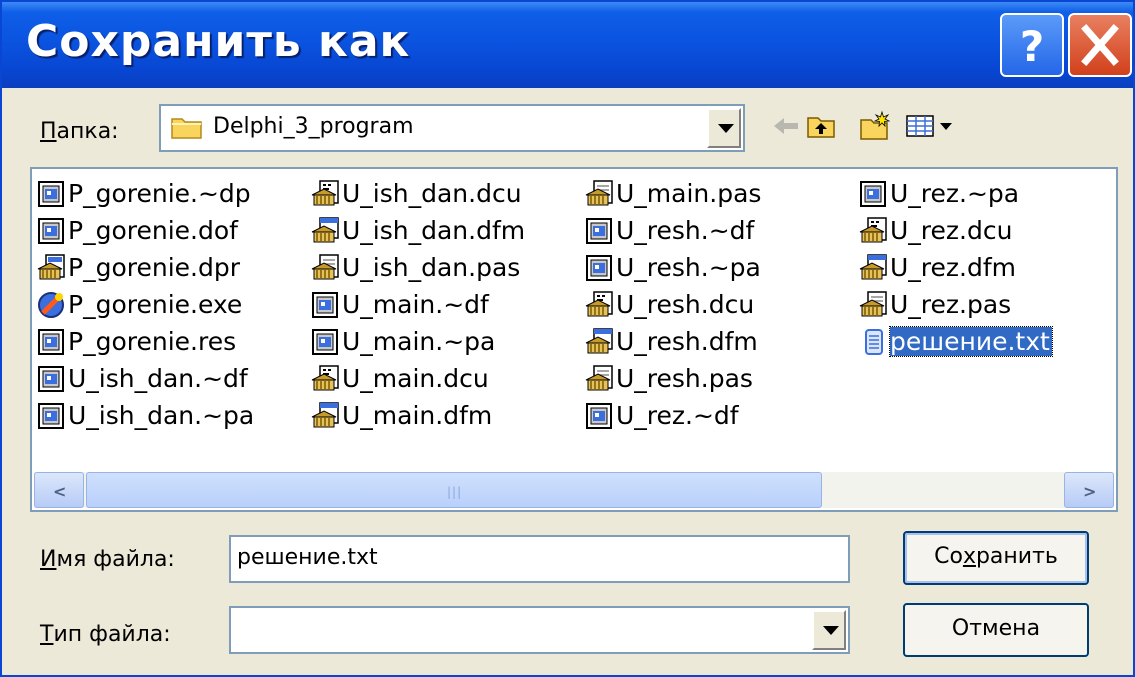 The height and width of the screenshot is (677, 1135). What do you see at coordinates (1100, 45) in the screenshot?
I see `close-button` at bounding box center [1100, 45].